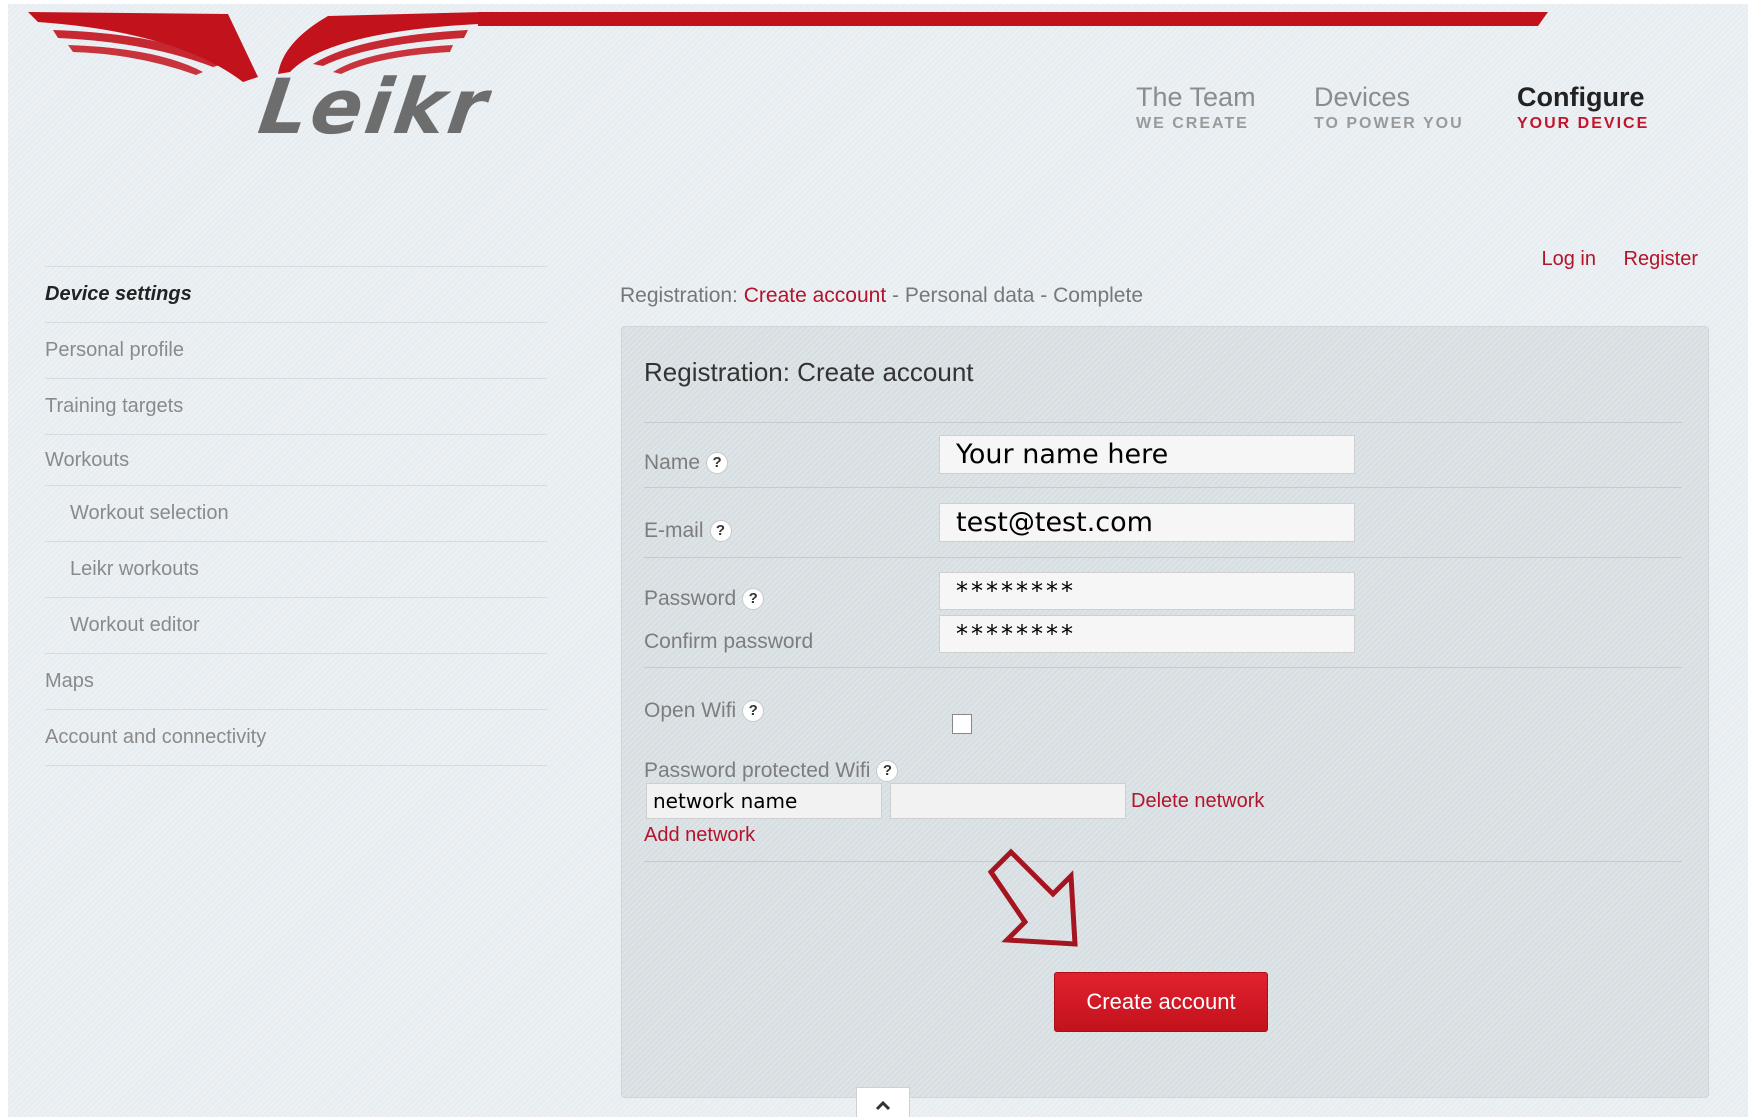 Image resolution: width=1754 pixels, height=1117 pixels. I want to click on confirm-password-label: Confirm password, so click(729, 641).